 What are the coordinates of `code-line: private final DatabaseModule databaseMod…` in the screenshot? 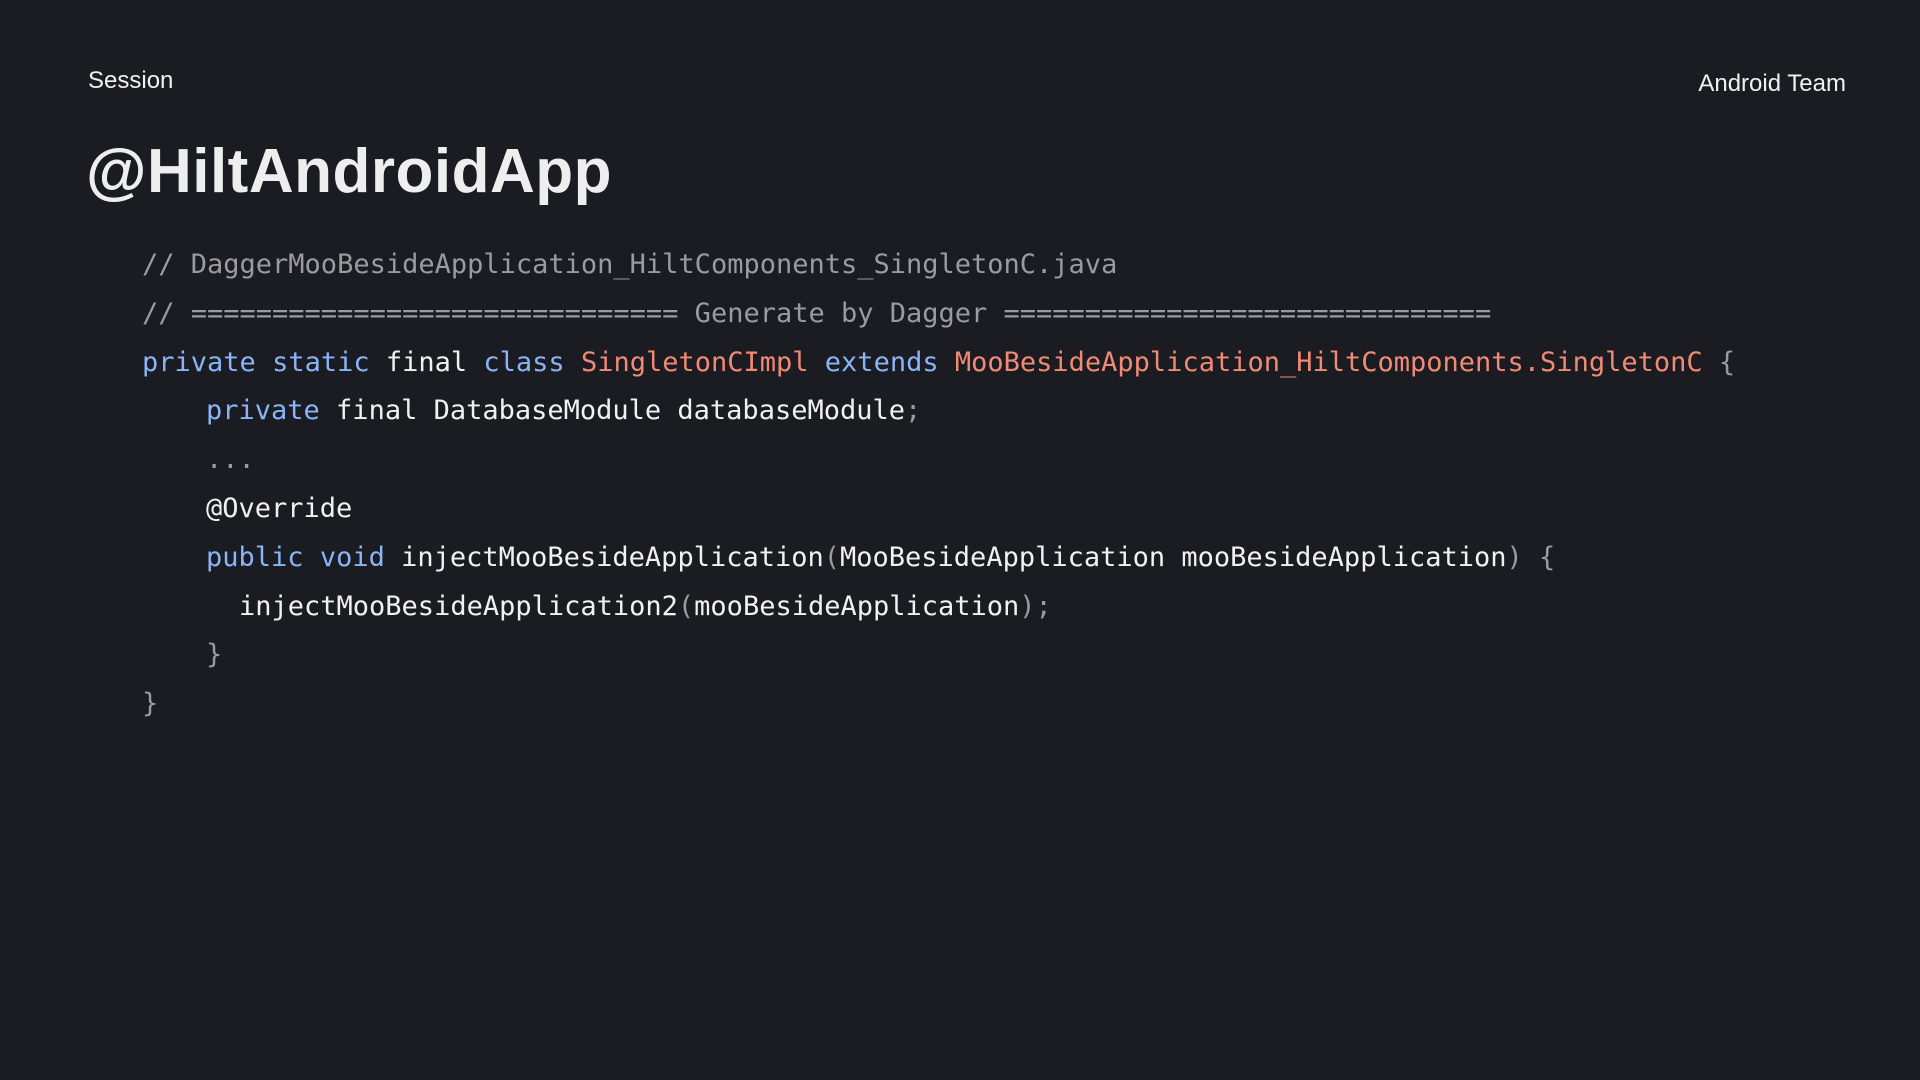 It's located at (938, 411).